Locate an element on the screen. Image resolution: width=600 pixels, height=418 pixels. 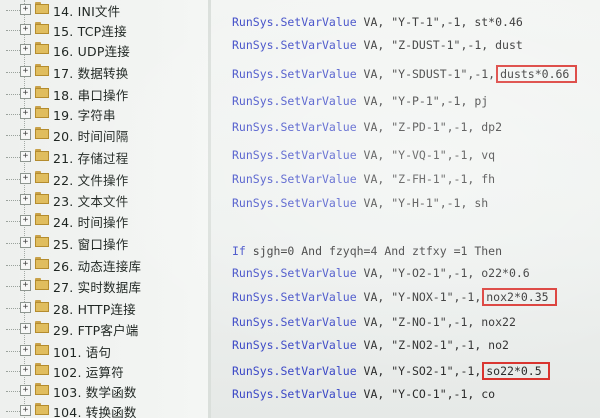
tree-item: +103. 数学函数 is located at coordinates (104, 390).